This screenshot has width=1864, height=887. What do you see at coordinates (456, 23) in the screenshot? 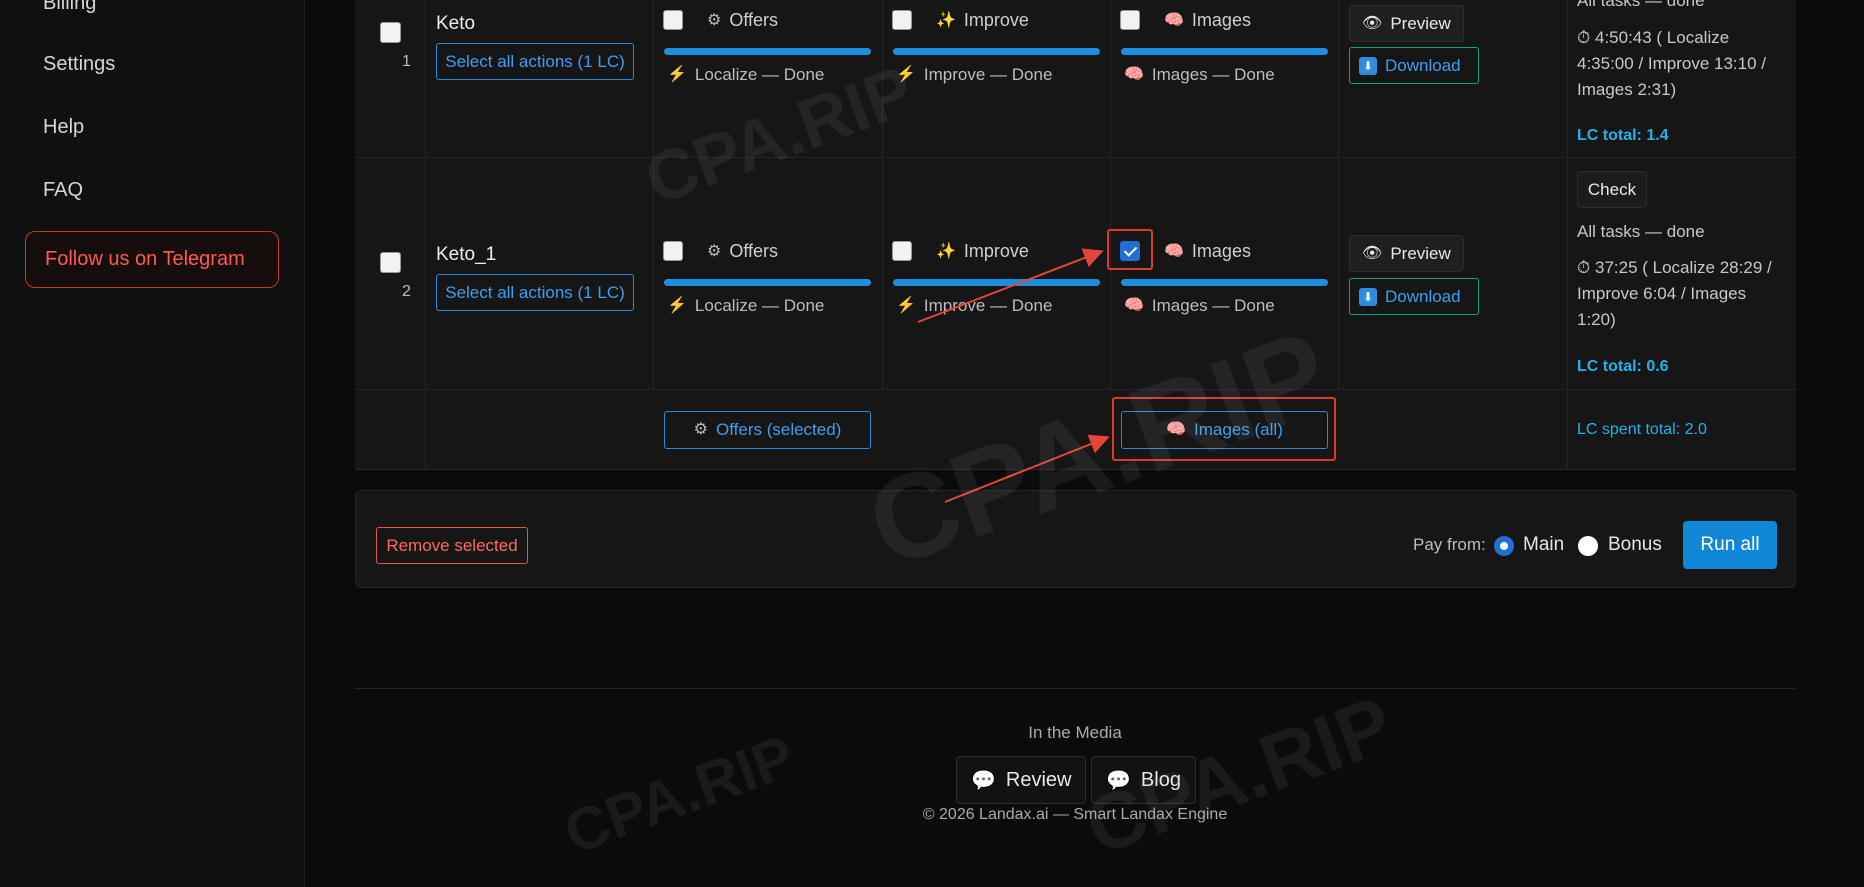
I see `row-name: Keto` at bounding box center [456, 23].